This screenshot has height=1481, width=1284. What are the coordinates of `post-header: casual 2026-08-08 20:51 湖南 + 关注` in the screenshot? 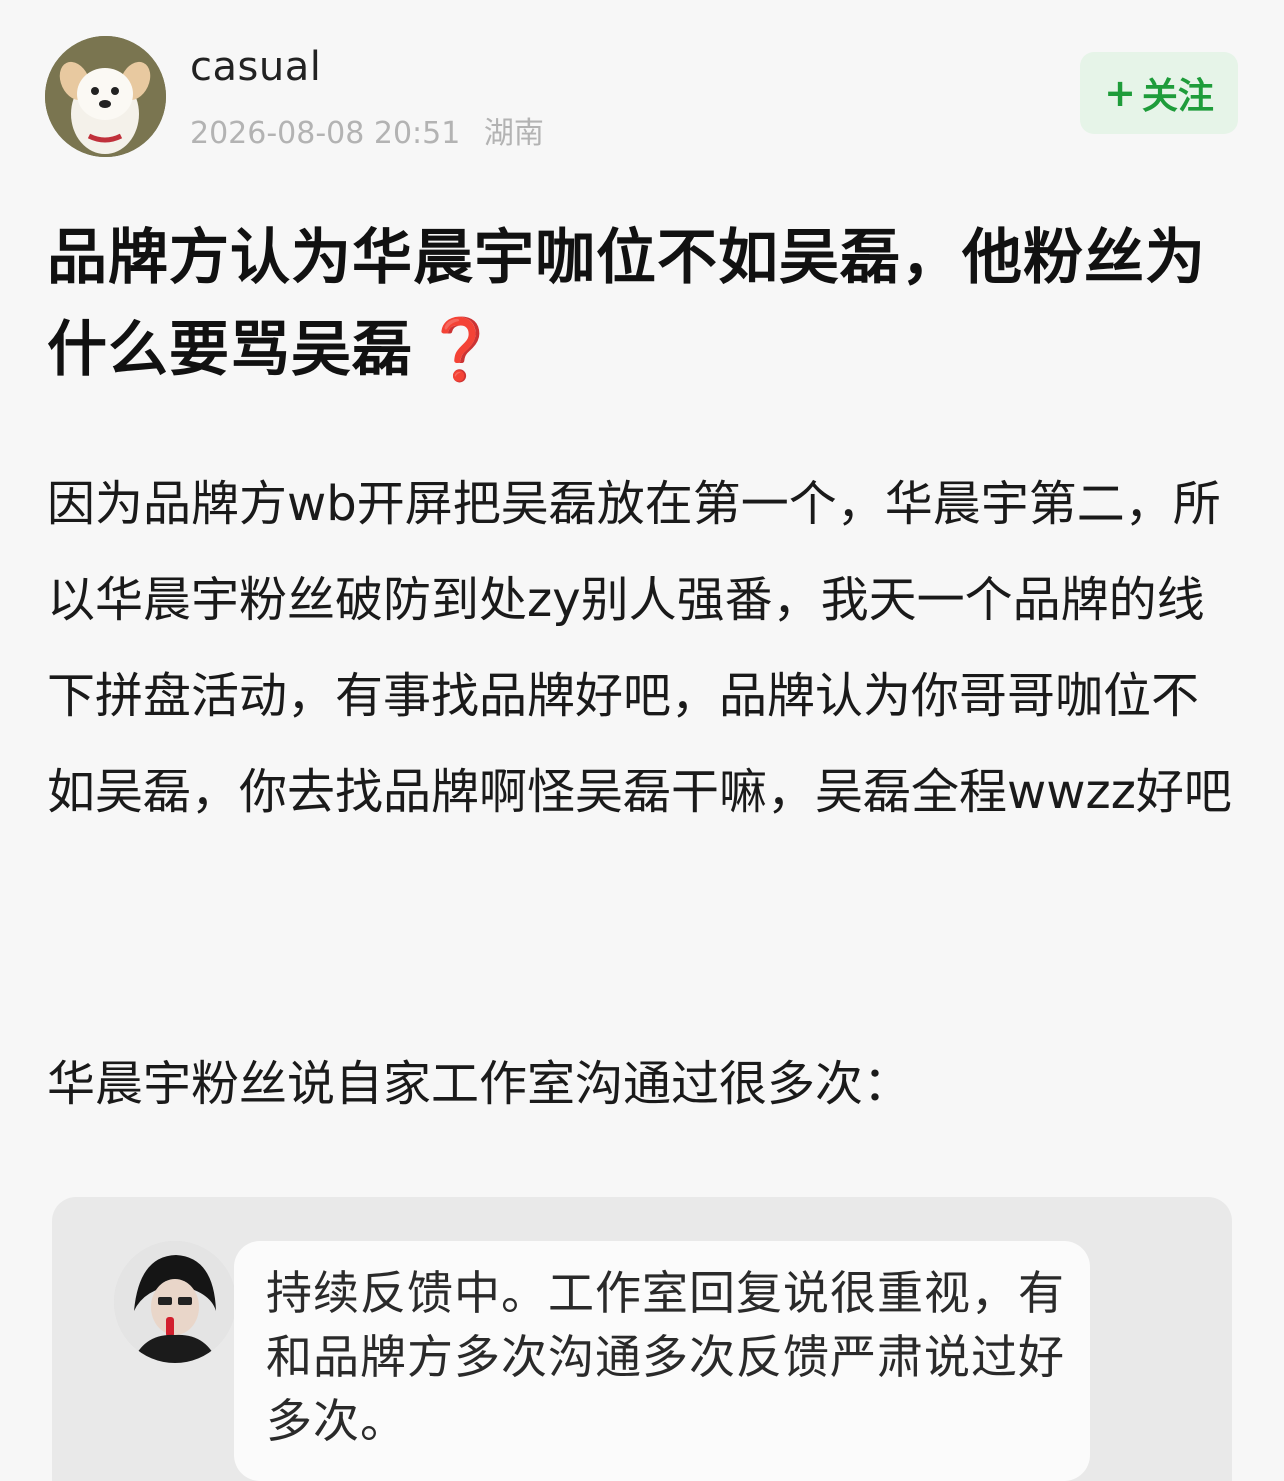 It's located at (642, 85).